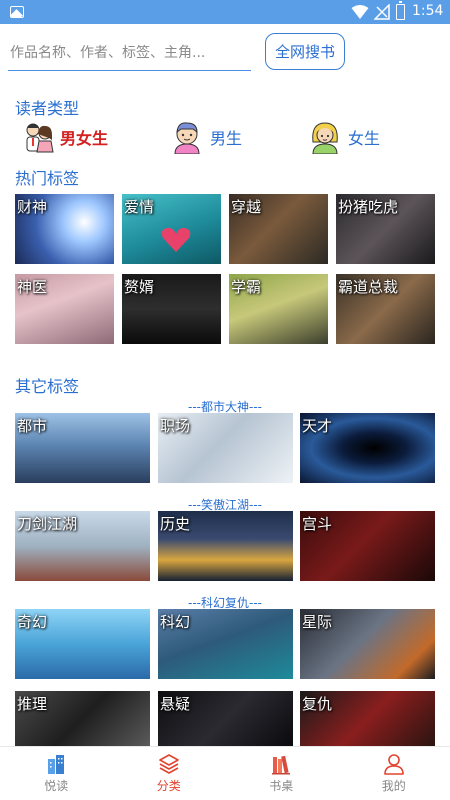 This screenshot has height=800, width=450. Describe the element at coordinates (317, 426) in the screenshot. I see `tag-label: 天才` at that location.